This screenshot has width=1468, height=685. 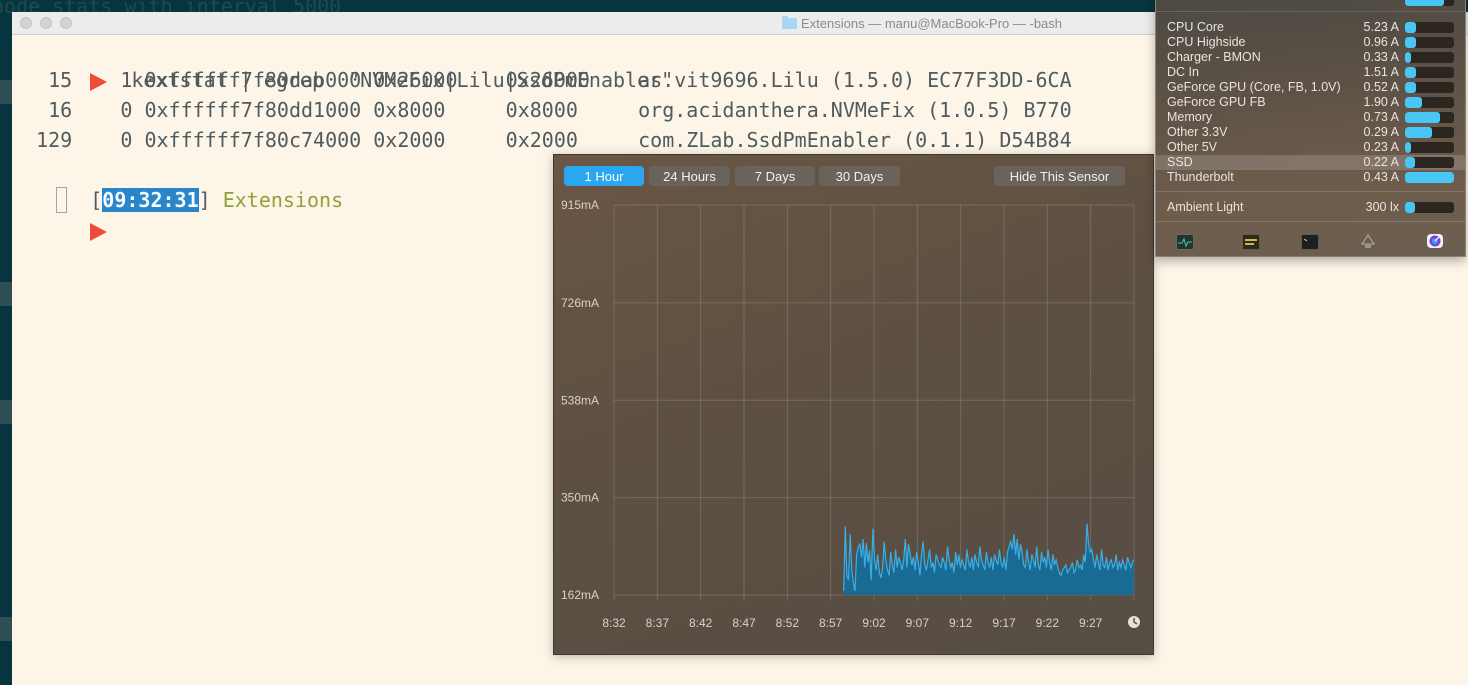 What do you see at coordinates (1310, 207) in the screenshot?
I see `sensor-row-ambient-light: Ambient Light 300 lx` at bounding box center [1310, 207].